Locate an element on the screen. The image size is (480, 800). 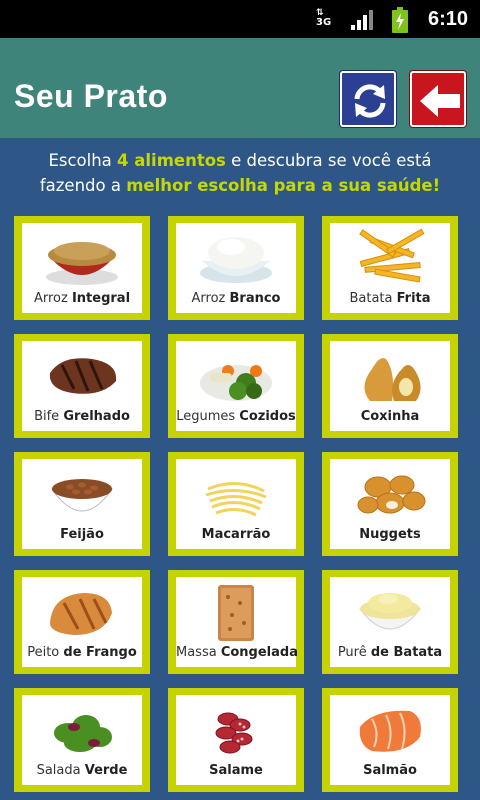
nuggets-image is located at coordinates (391, 494).